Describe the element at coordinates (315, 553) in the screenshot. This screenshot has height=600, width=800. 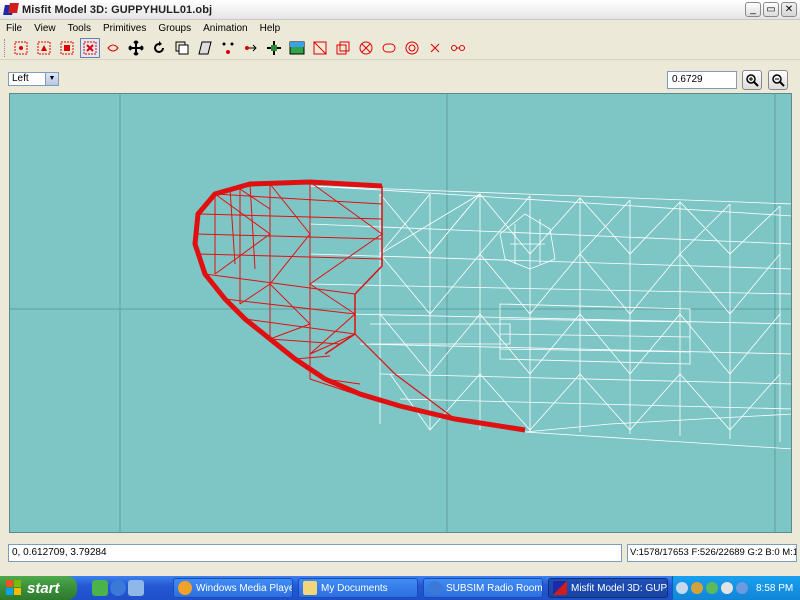
I see `cursor-coordinates: 0, 0.612709, 3.79284` at that location.